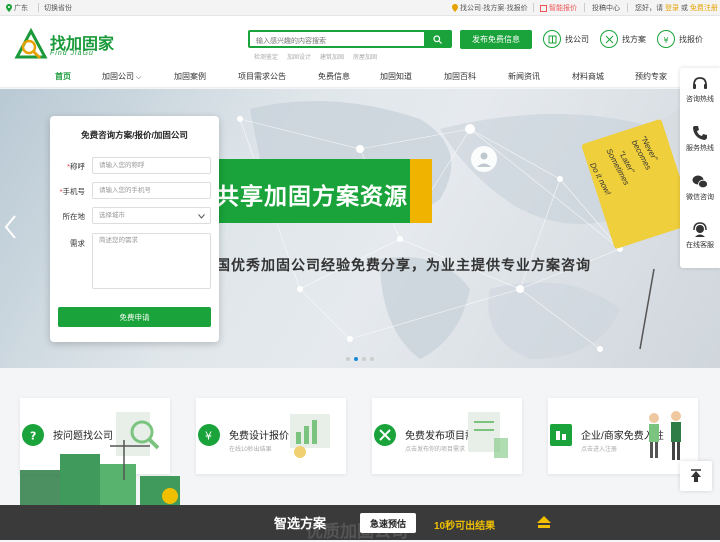 This screenshot has height=542, width=720. Describe the element at coordinates (700, 182) in the screenshot. I see `wechat-icon` at that location.